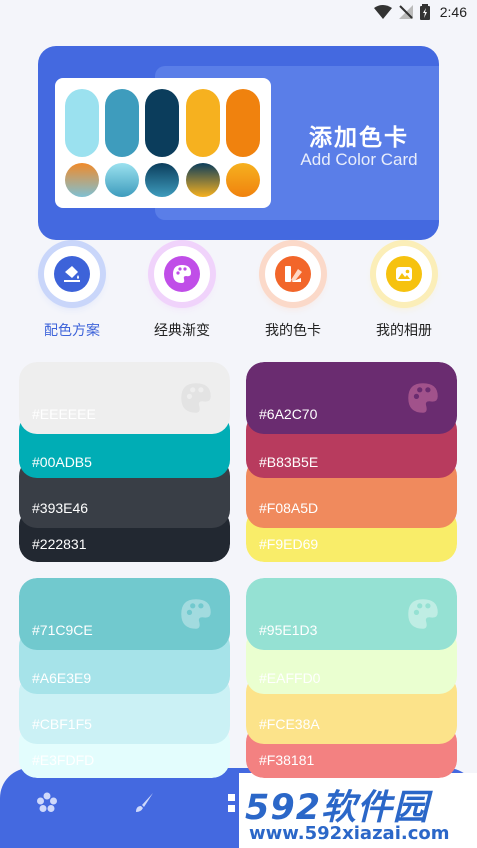 The height and width of the screenshot is (848, 477). I want to click on hex-label: #00ADB5, so click(62, 462).